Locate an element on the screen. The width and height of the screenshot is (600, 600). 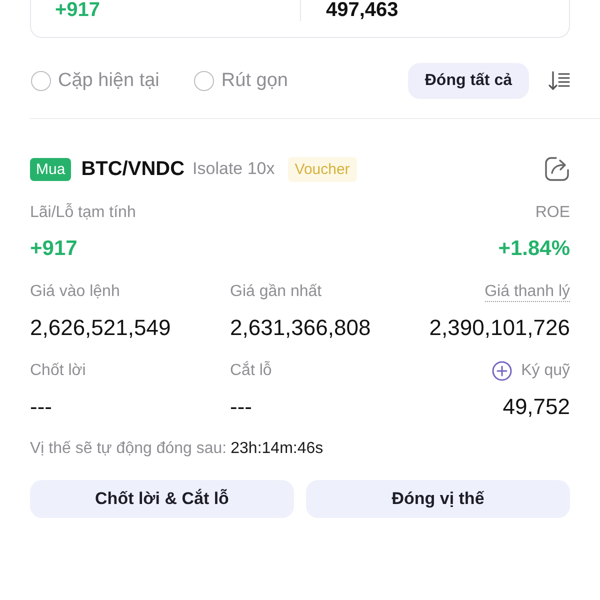
sort-icon is located at coordinates (559, 81).